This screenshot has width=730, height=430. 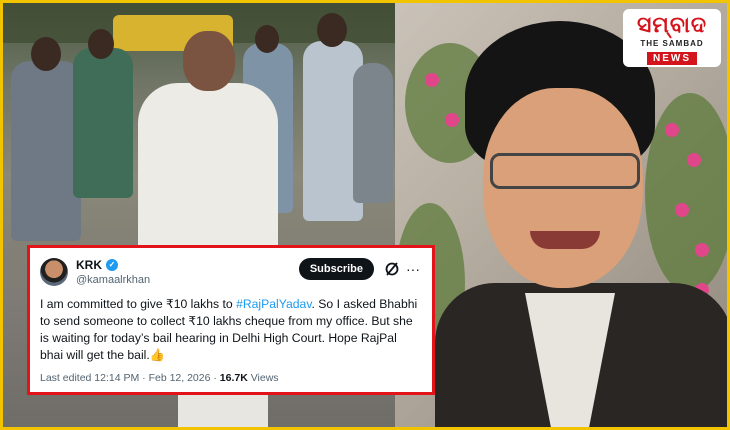 I want to click on author-name: KRK, so click(x=89, y=265).